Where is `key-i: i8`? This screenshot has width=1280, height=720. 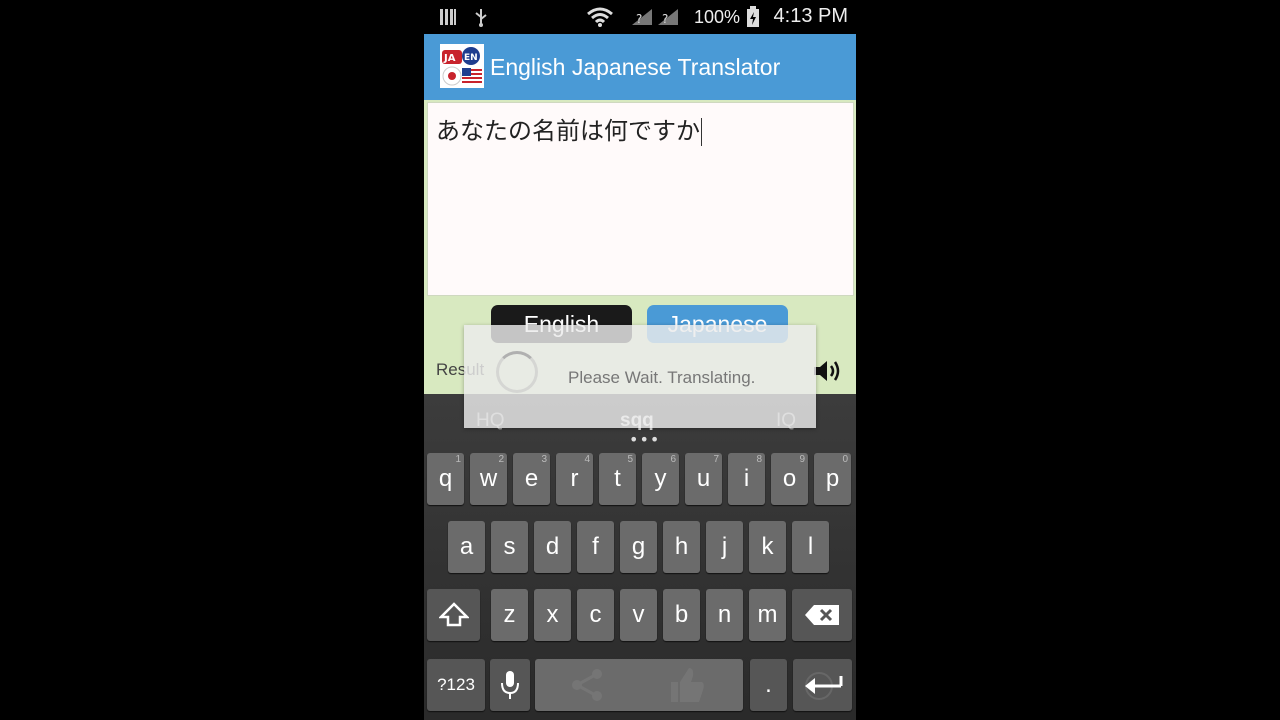
key-i: i8 is located at coordinates (746, 479).